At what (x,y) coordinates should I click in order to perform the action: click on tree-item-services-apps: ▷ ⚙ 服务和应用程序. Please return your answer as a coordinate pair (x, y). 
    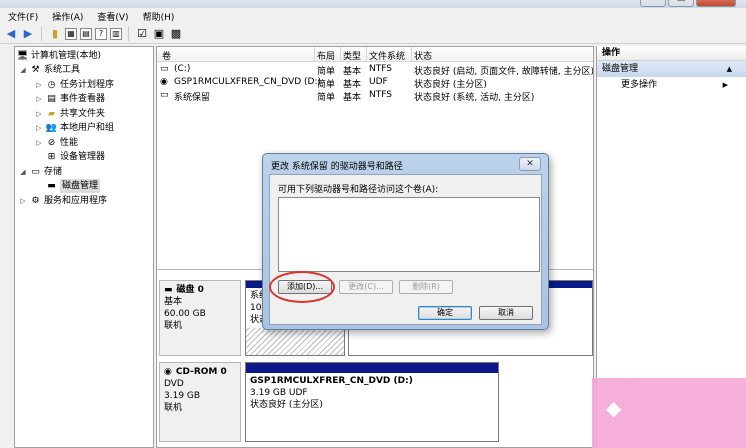
    Looking at the image, I should click on (63, 201).